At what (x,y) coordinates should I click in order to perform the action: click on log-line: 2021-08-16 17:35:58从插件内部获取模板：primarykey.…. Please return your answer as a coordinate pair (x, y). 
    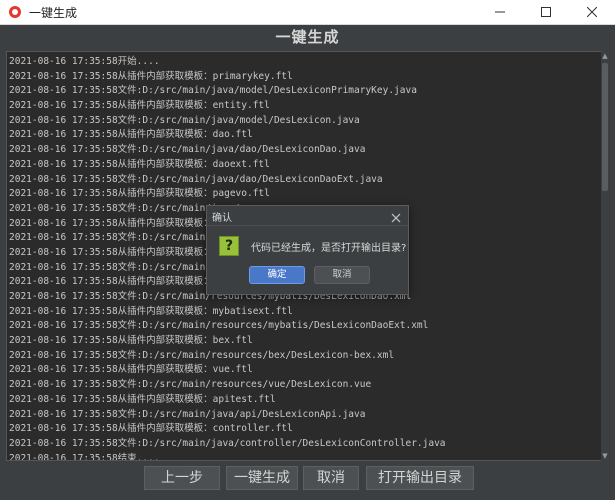
    Looking at the image, I should click on (151, 76).